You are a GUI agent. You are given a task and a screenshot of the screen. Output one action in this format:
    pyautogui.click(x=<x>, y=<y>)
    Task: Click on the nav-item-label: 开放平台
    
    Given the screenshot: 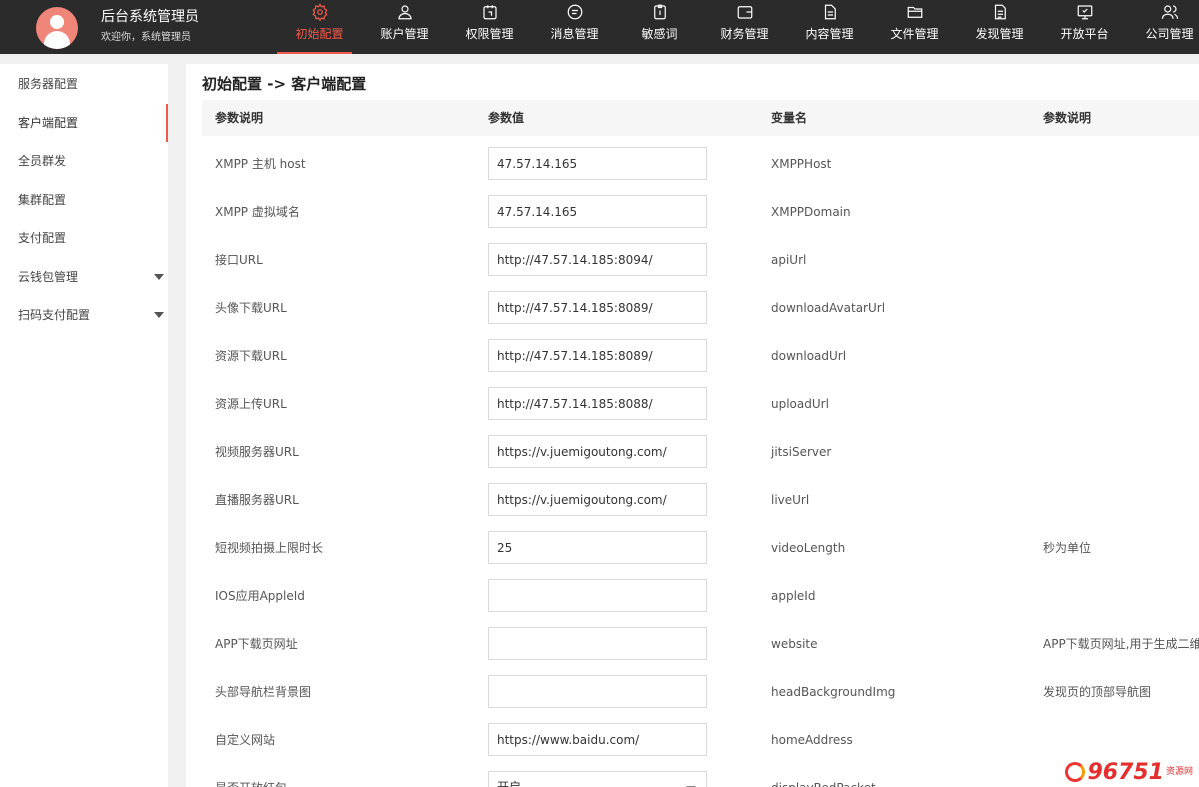 What is the action you would take?
    pyautogui.click(x=1084, y=34)
    